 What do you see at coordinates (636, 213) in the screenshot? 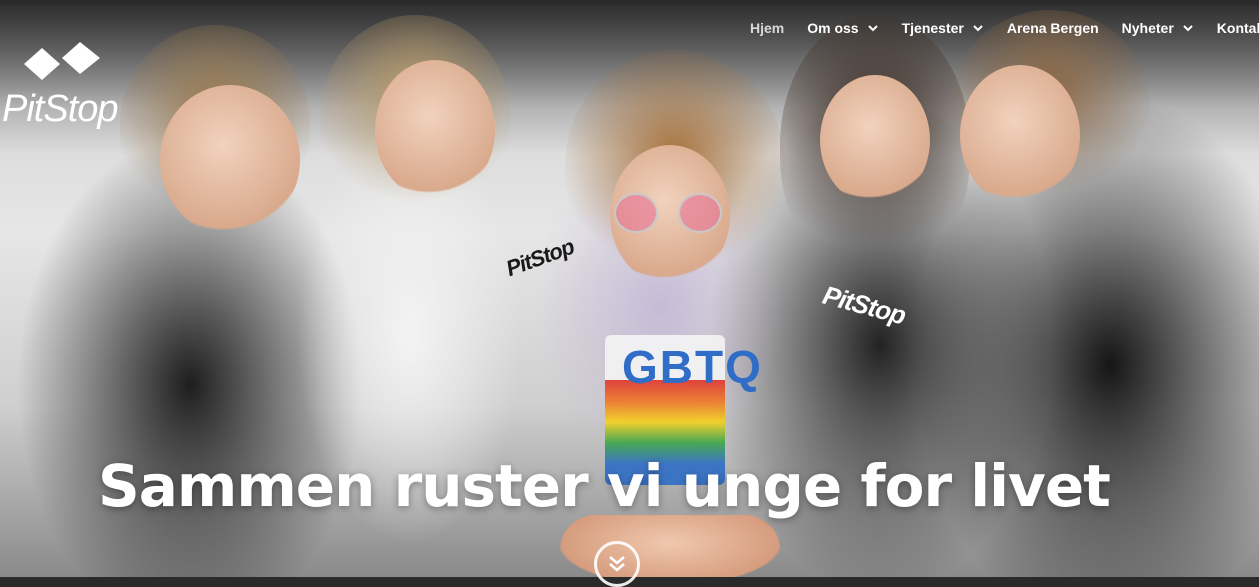
I see `sunglasses-left-lens` at bounding box center [636, 213].